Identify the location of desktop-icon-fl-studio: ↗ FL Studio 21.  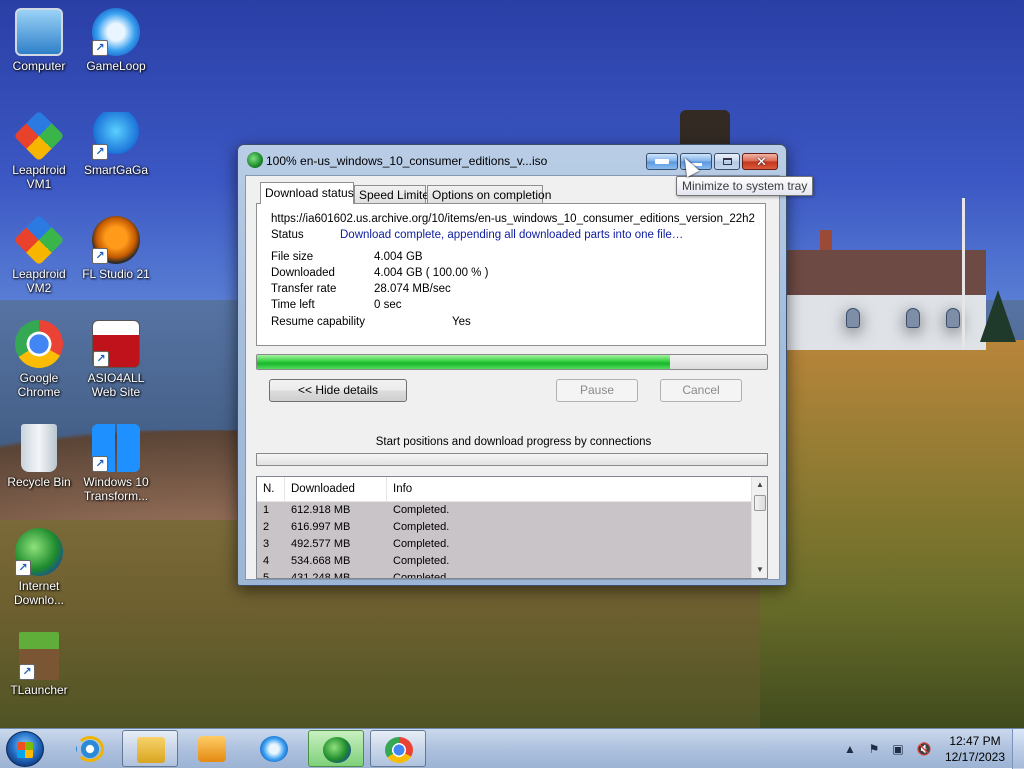
(116, 248).